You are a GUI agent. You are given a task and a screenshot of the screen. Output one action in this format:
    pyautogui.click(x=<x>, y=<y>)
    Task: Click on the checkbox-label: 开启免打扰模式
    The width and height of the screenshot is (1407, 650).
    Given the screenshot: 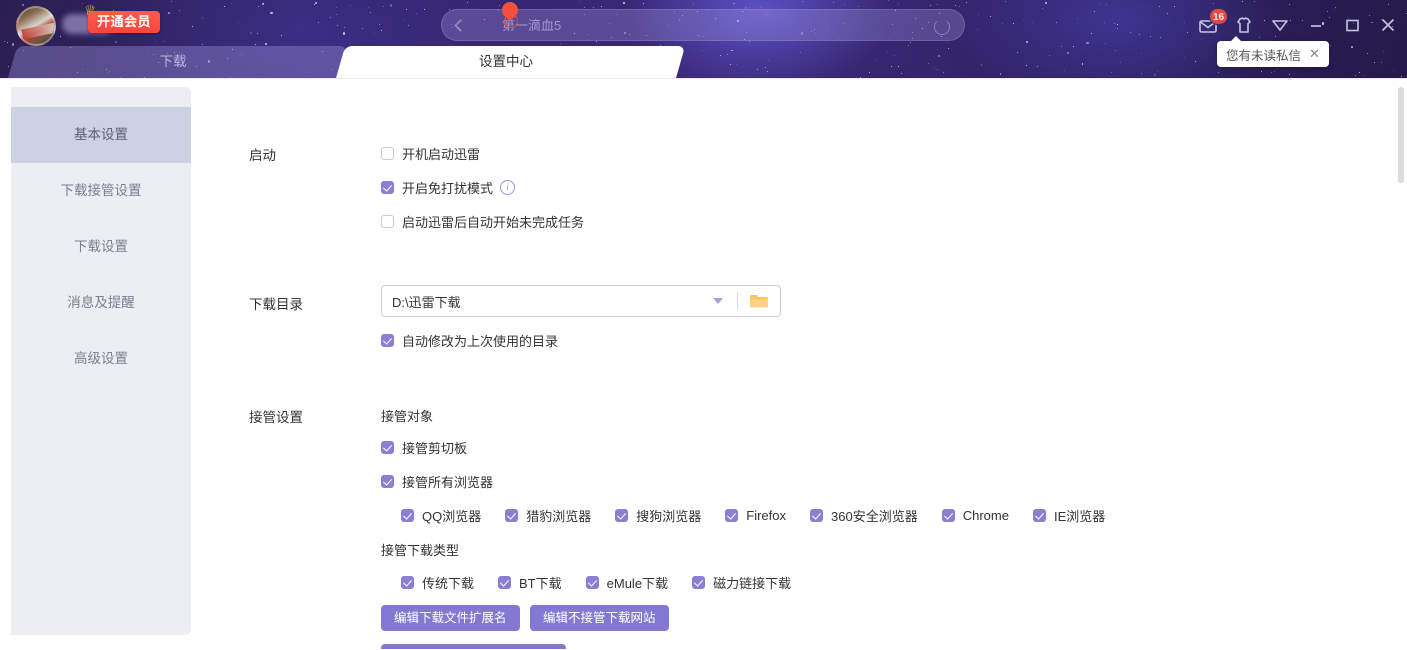 What is the action you would take?
    pyautogui.click(x=448, y=188)
    